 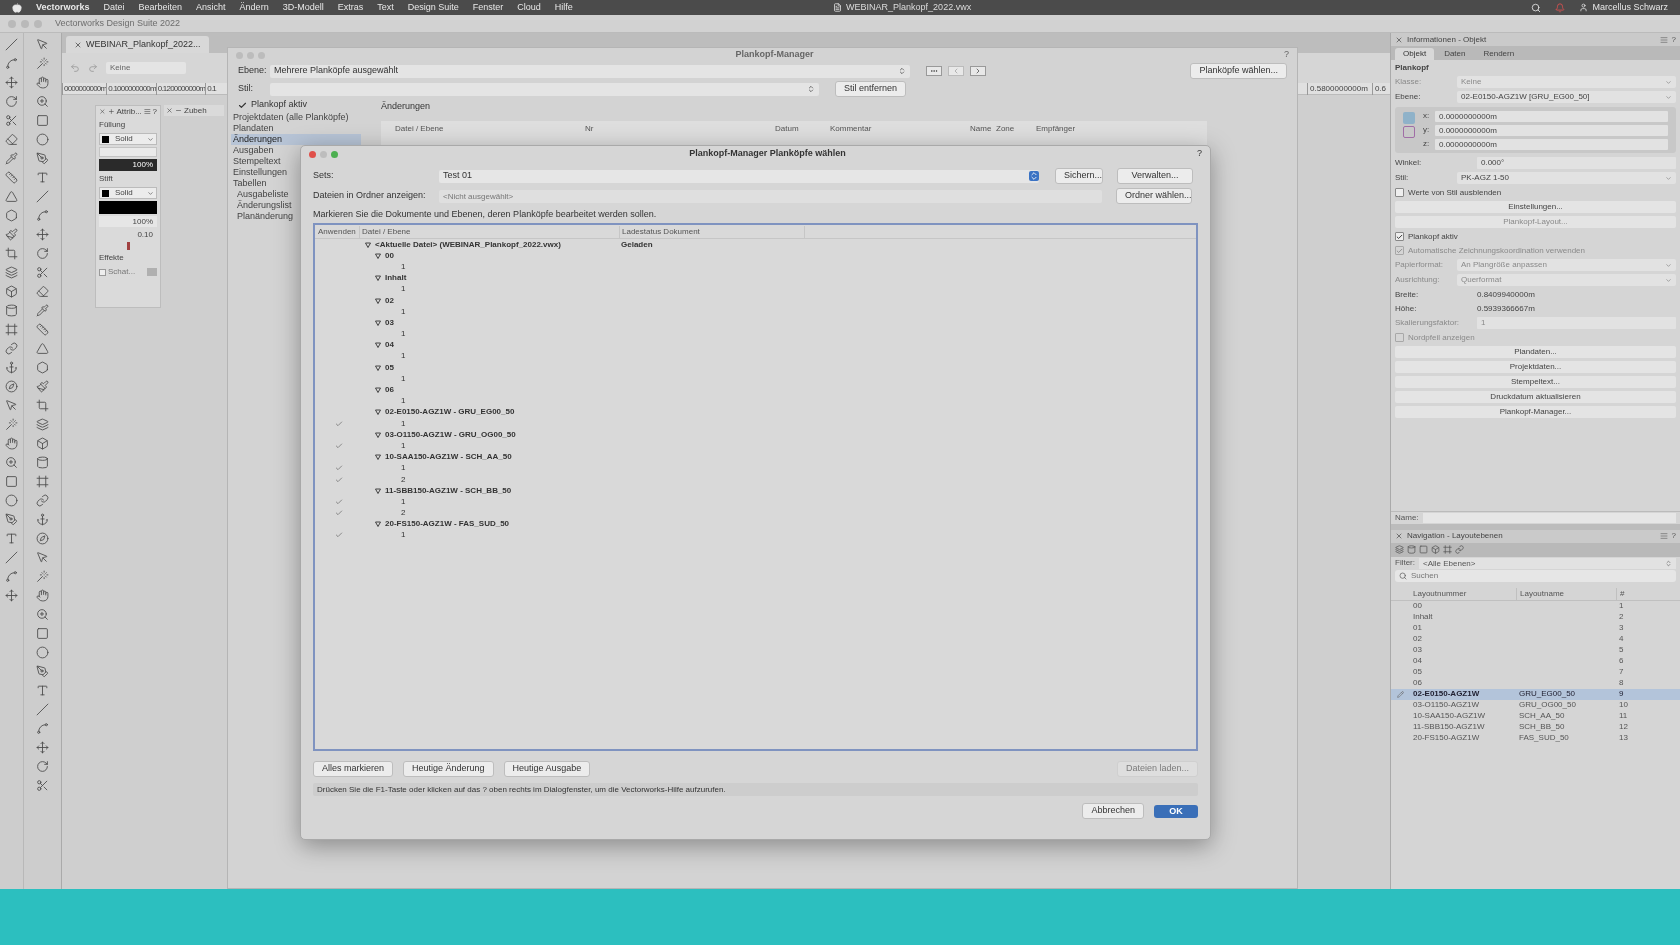 What do you see at coordinates (296, 128) in the screenshot?
I see `section-item: Plandaten` at bounding box center [296, 128].